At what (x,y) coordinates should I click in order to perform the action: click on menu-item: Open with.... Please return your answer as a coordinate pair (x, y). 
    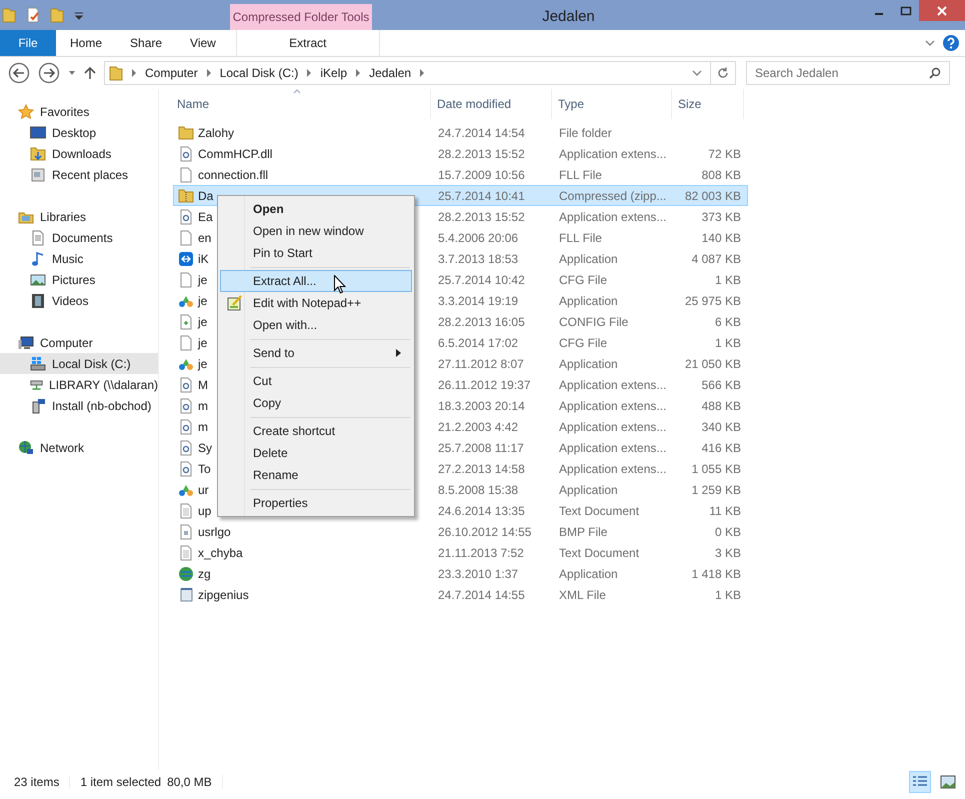
    Looking at the image, I should click on (316, 325).